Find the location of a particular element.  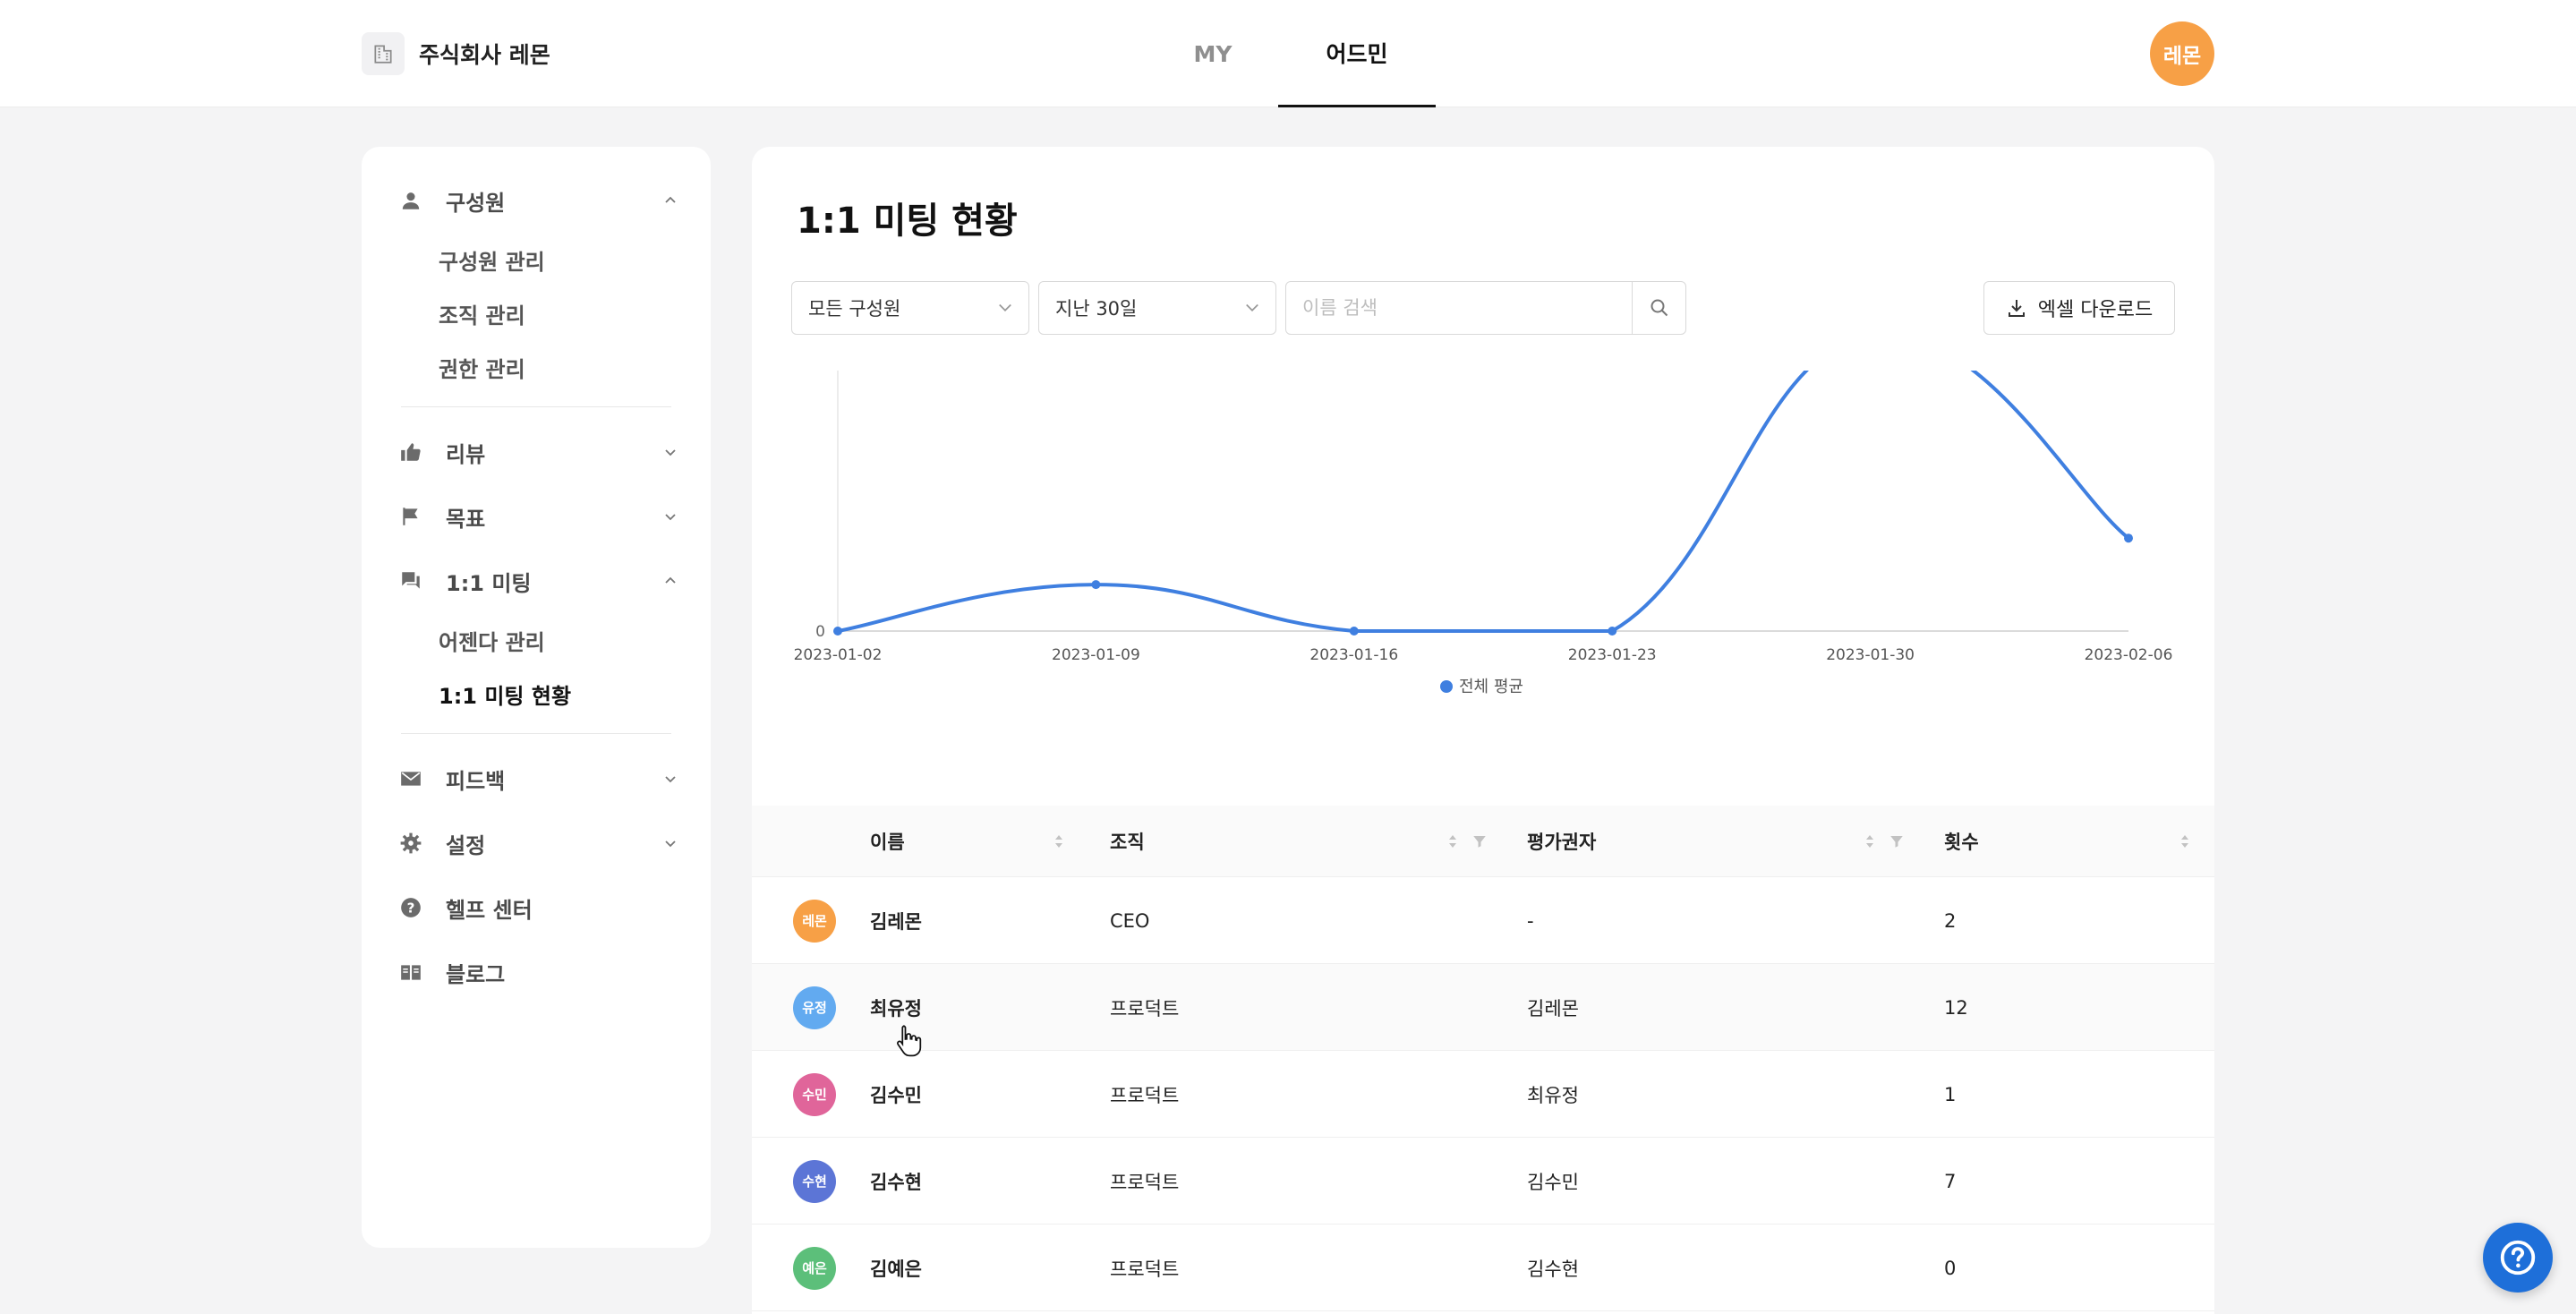

member-filter-value: 모든 구성원 is located at coordinates (854, 309).